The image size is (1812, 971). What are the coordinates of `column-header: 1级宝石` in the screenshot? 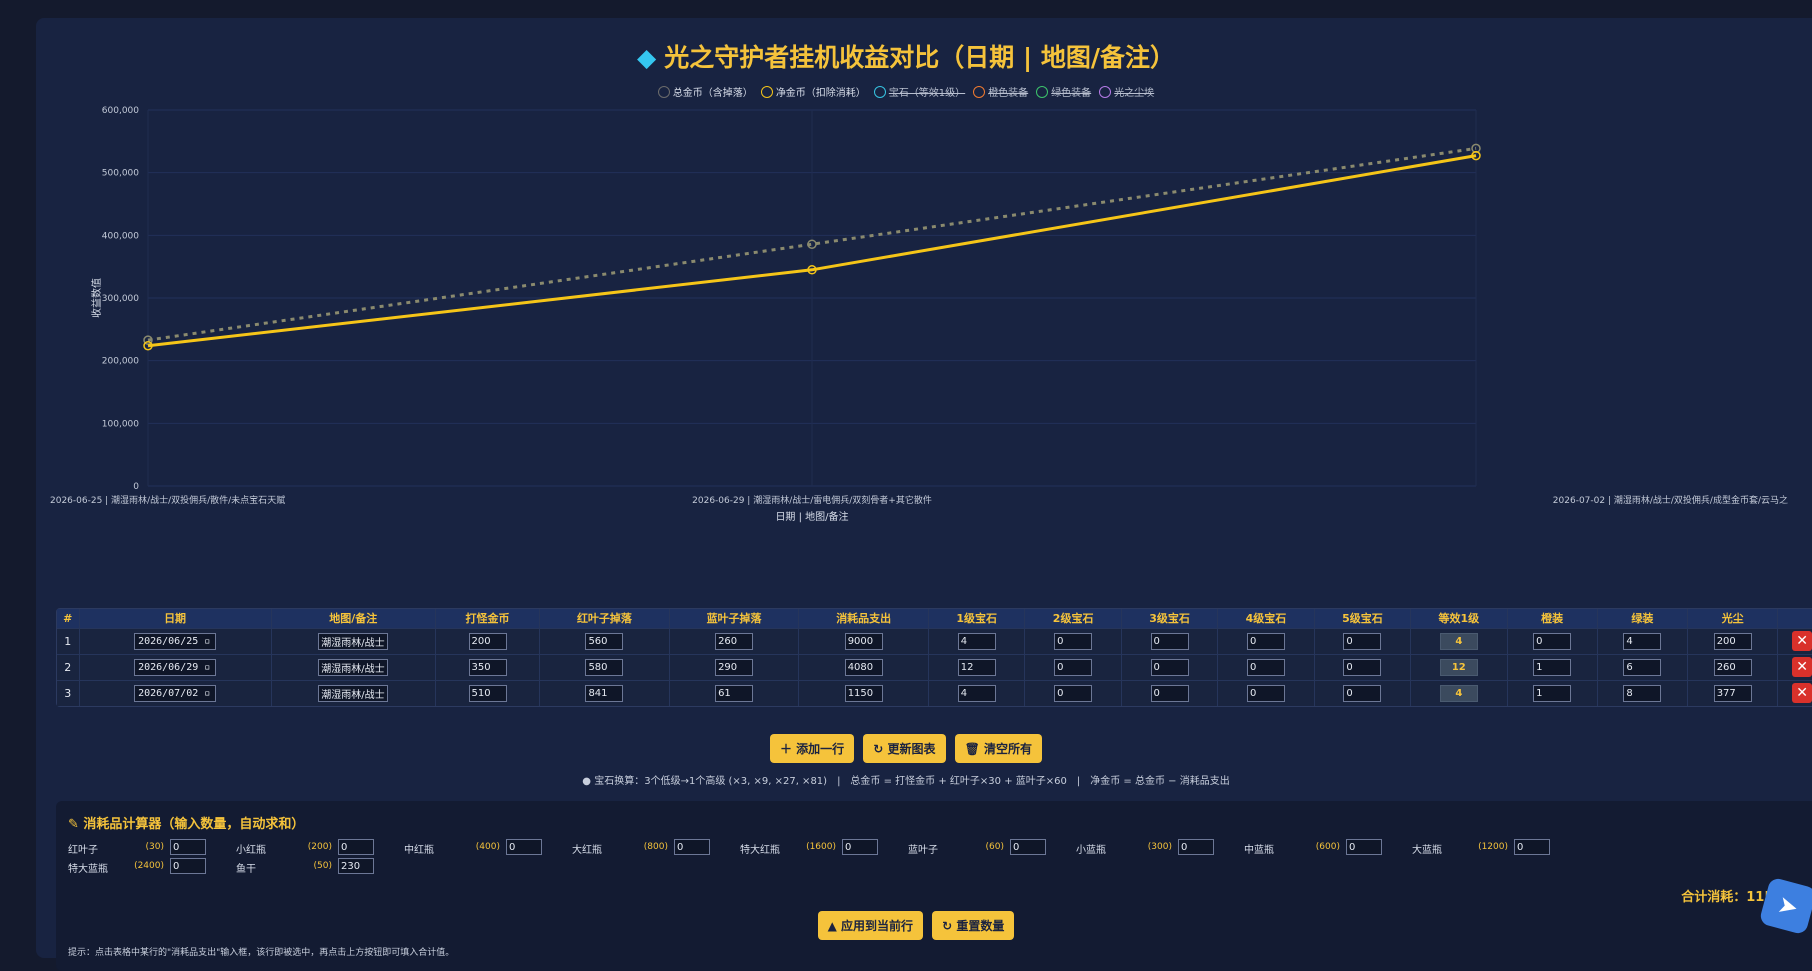 It's located at (977, 618).